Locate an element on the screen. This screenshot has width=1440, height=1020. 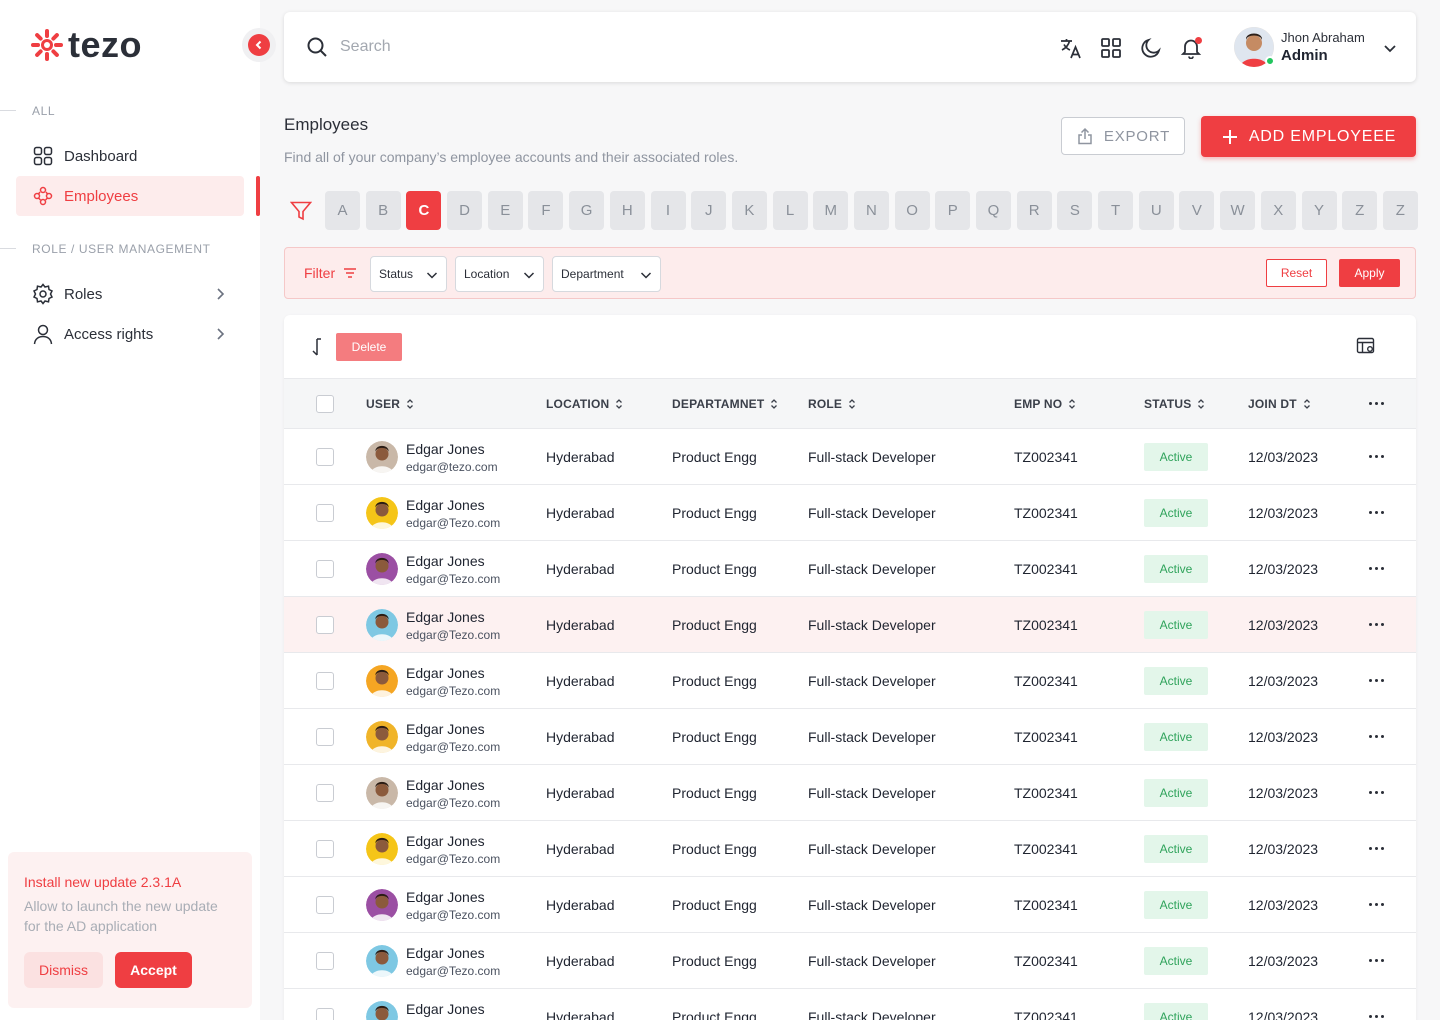
column-header-join-date: JOIN DT is located at coordinates (1279, 404).